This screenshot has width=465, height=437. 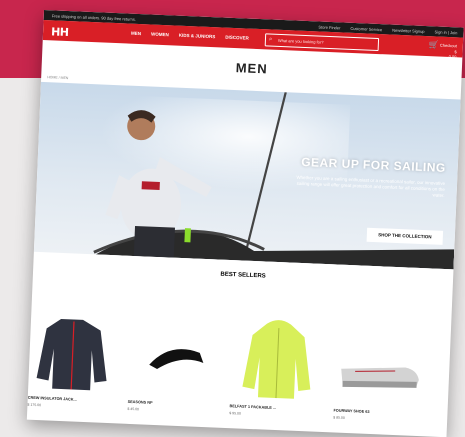 I want to click on main-nav: MEN WOMEN KIDS & JUNIORS DISCOVER, so click(x=190, y=36).